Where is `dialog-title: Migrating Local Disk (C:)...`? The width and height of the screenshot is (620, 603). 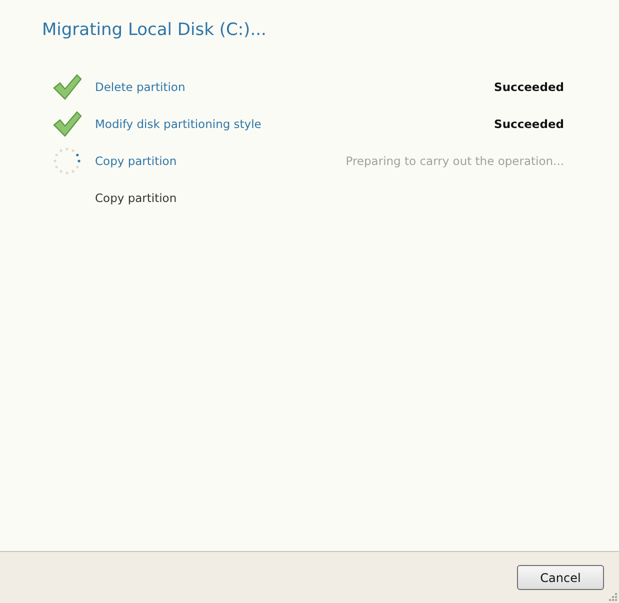 dialog-title: Migrating Local Disk (C:)... is located at coordinates (155, 30).